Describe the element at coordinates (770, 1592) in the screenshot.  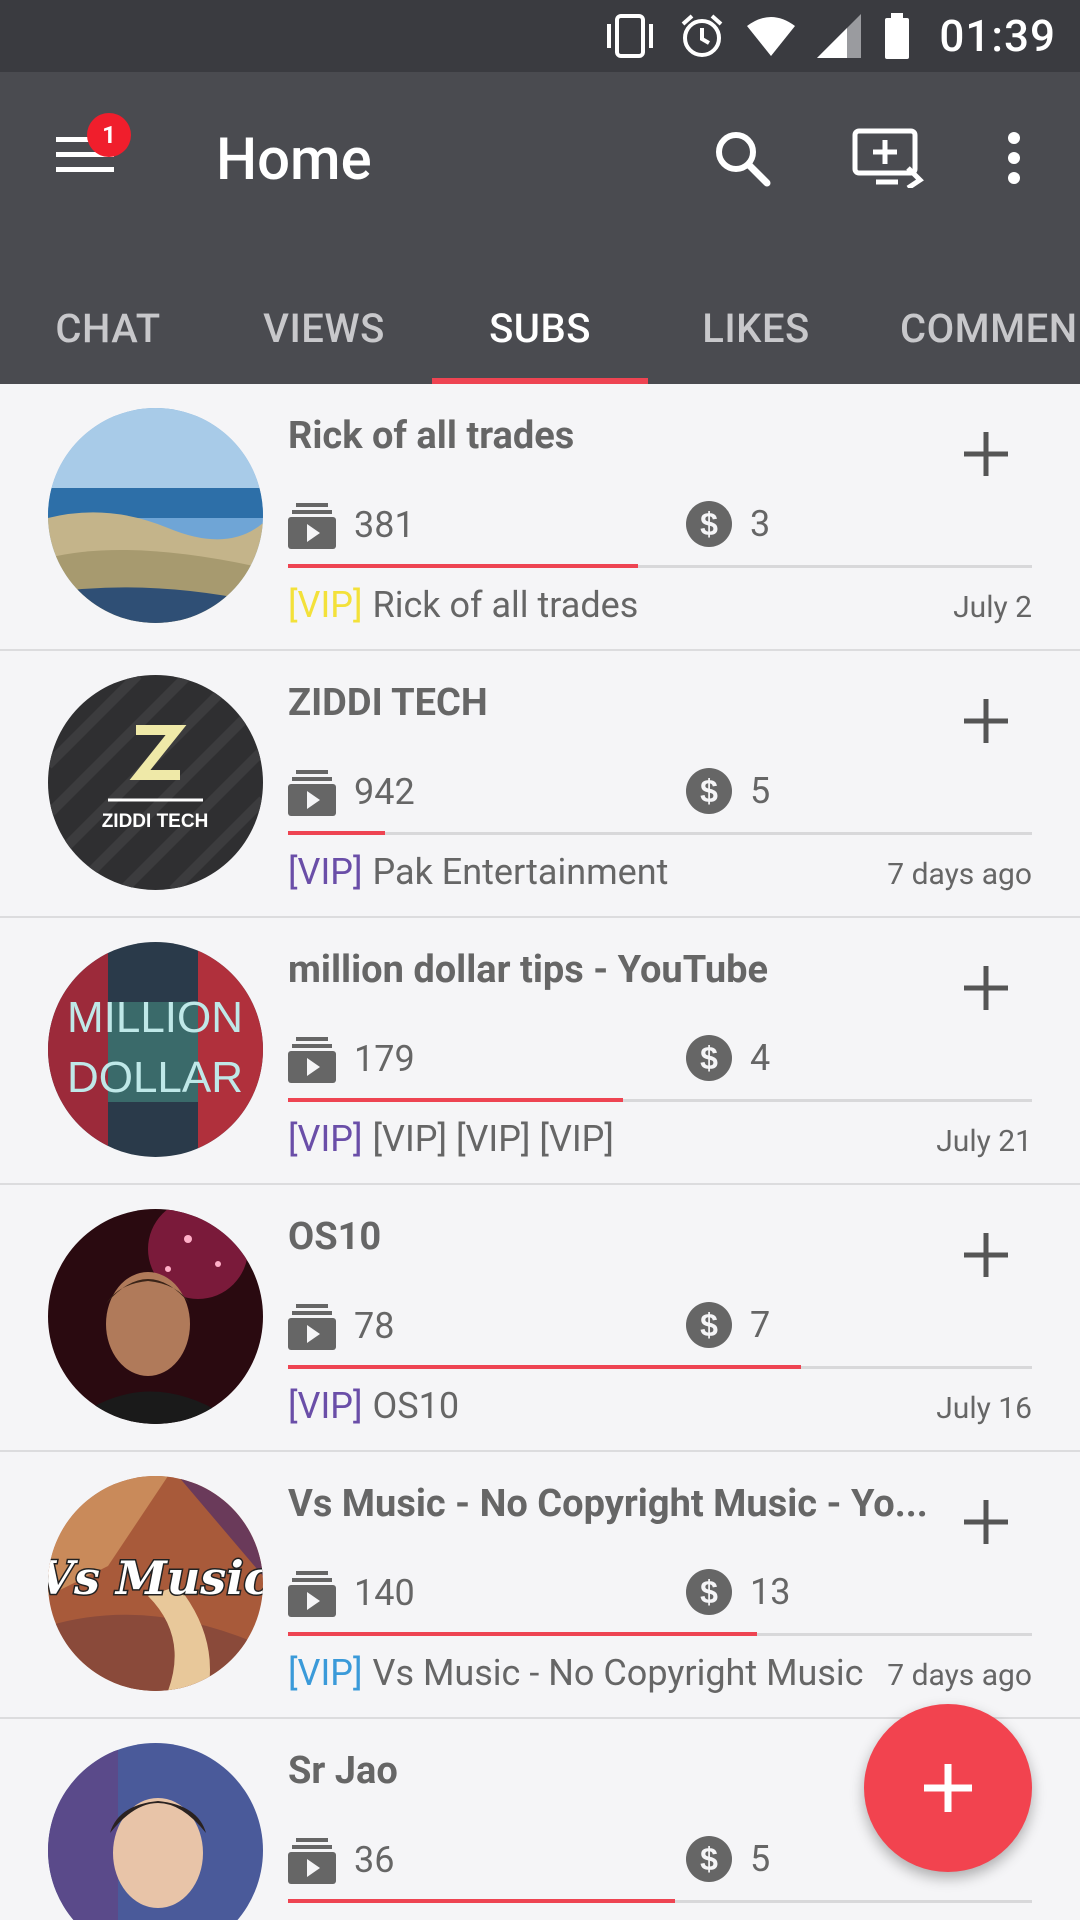
I see `coins-count: 13` at that location.